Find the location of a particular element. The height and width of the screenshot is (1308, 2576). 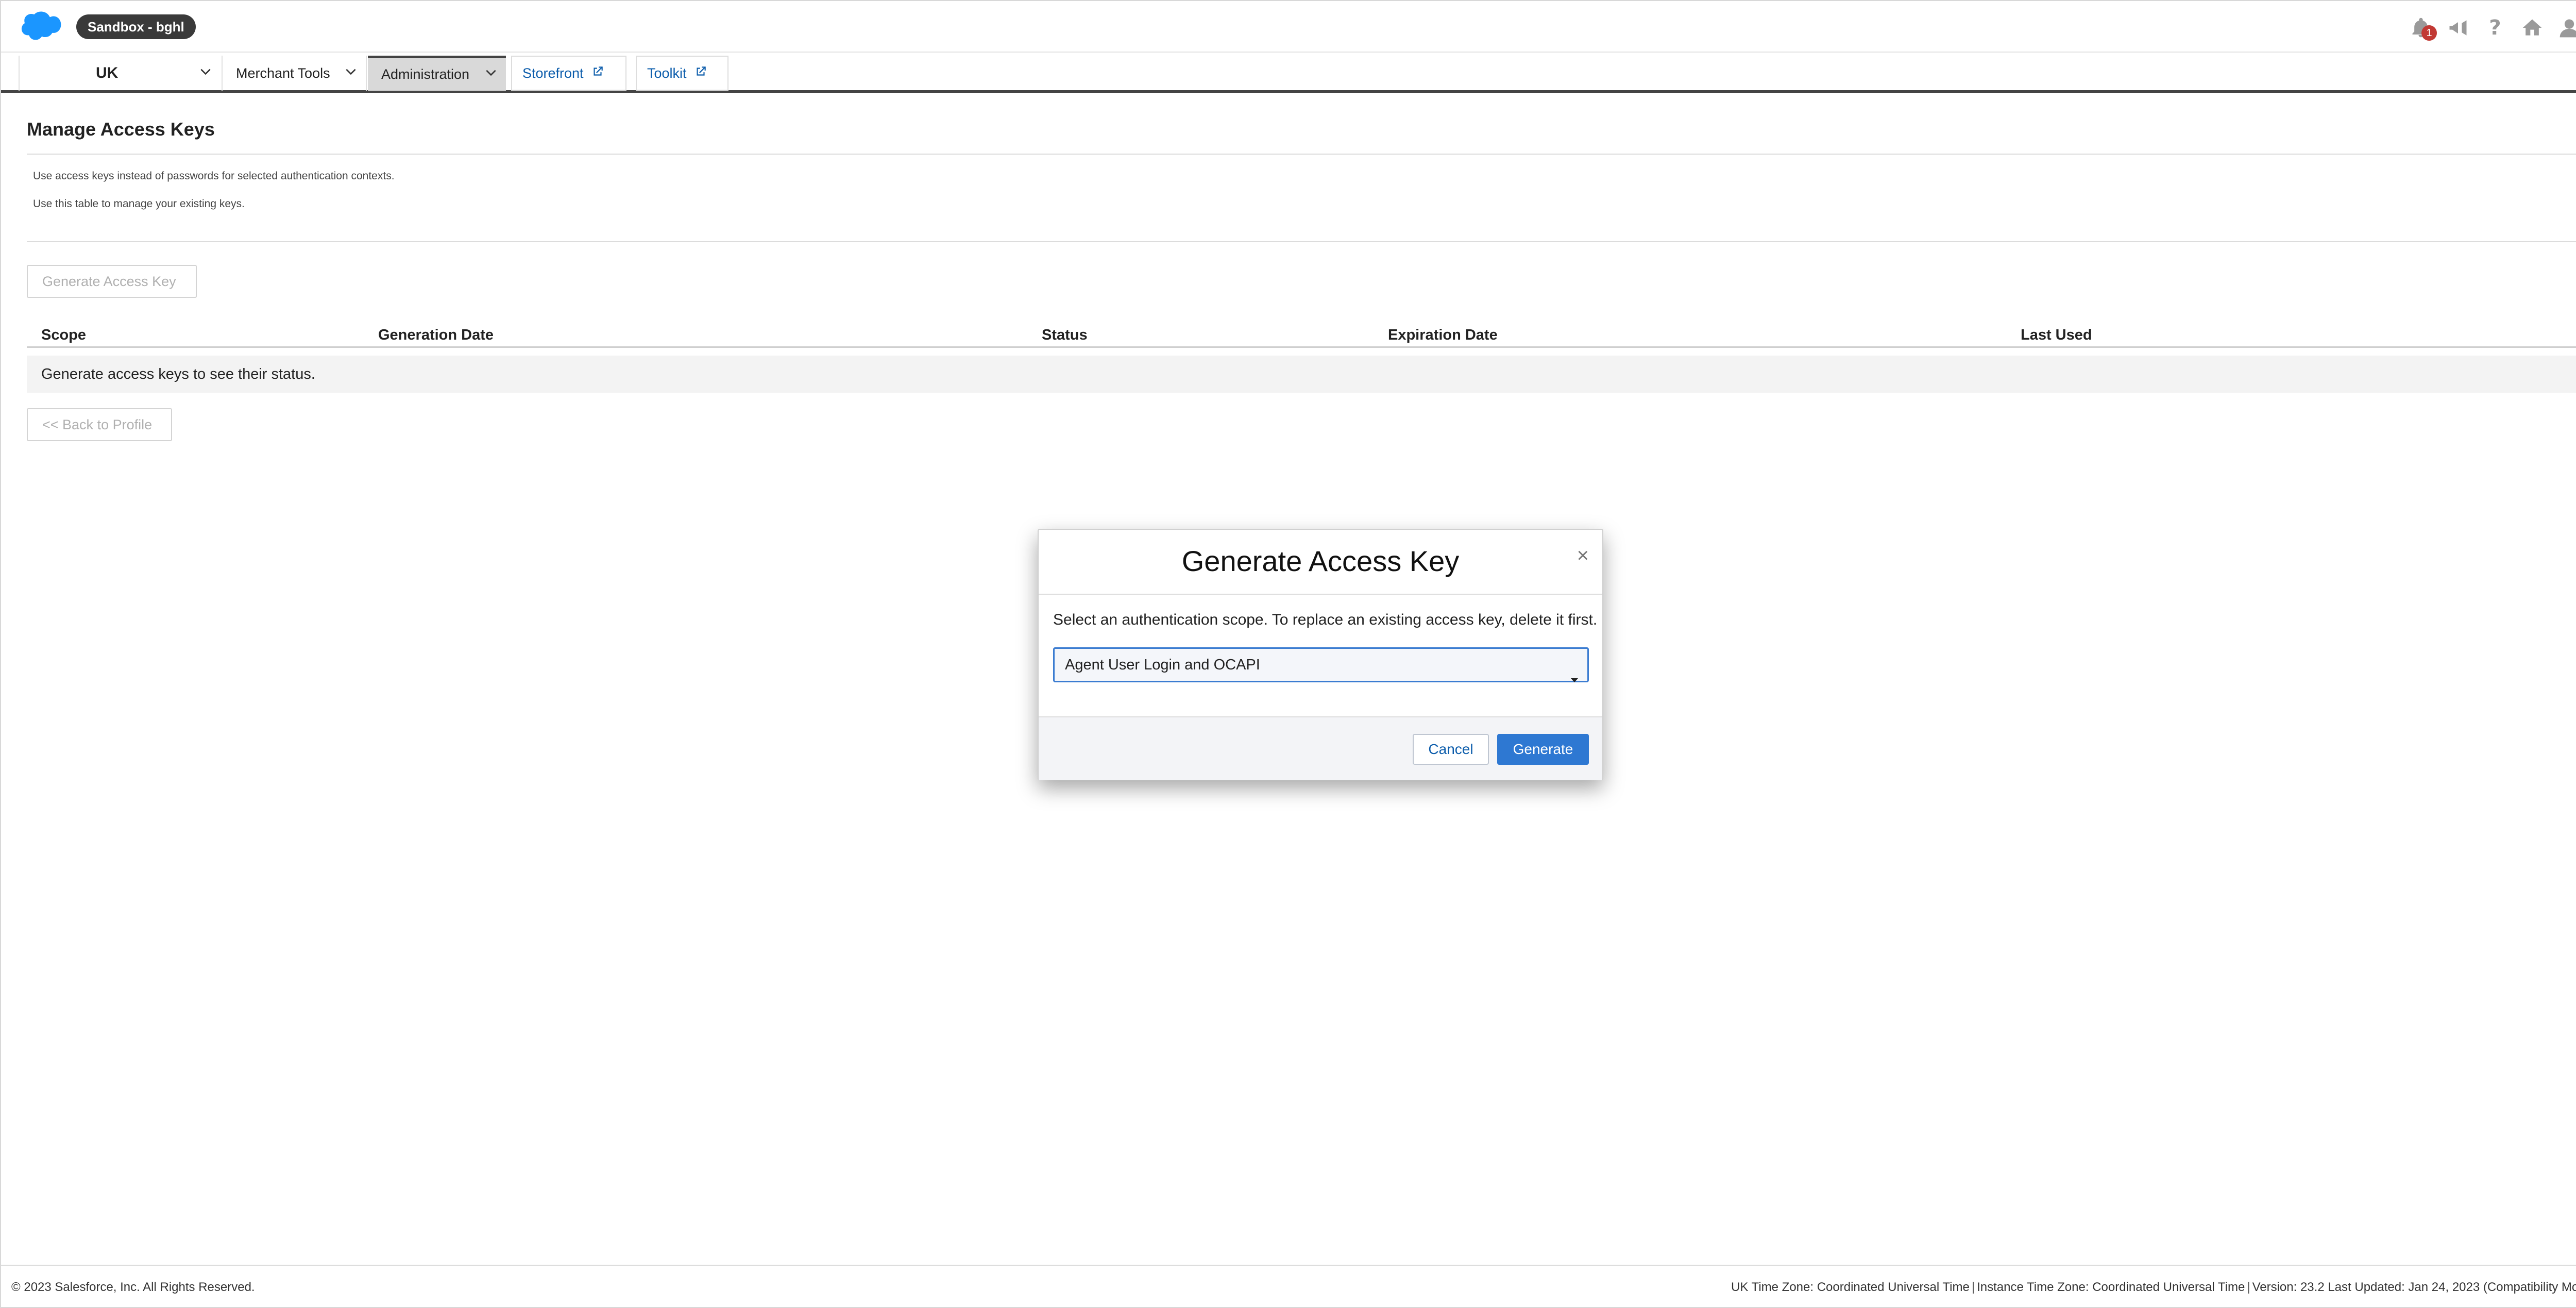

column-header-scope: Scope is located at coordinates (63, 335).